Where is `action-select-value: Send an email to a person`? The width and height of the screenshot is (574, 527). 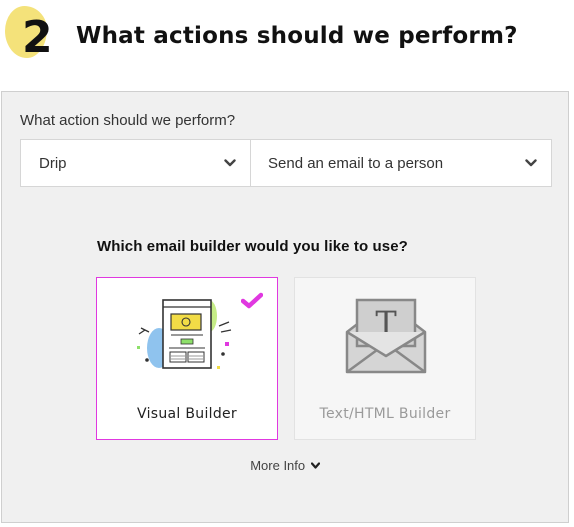
action-select-value: Send an email to a person is located at coordinates (356, 163).